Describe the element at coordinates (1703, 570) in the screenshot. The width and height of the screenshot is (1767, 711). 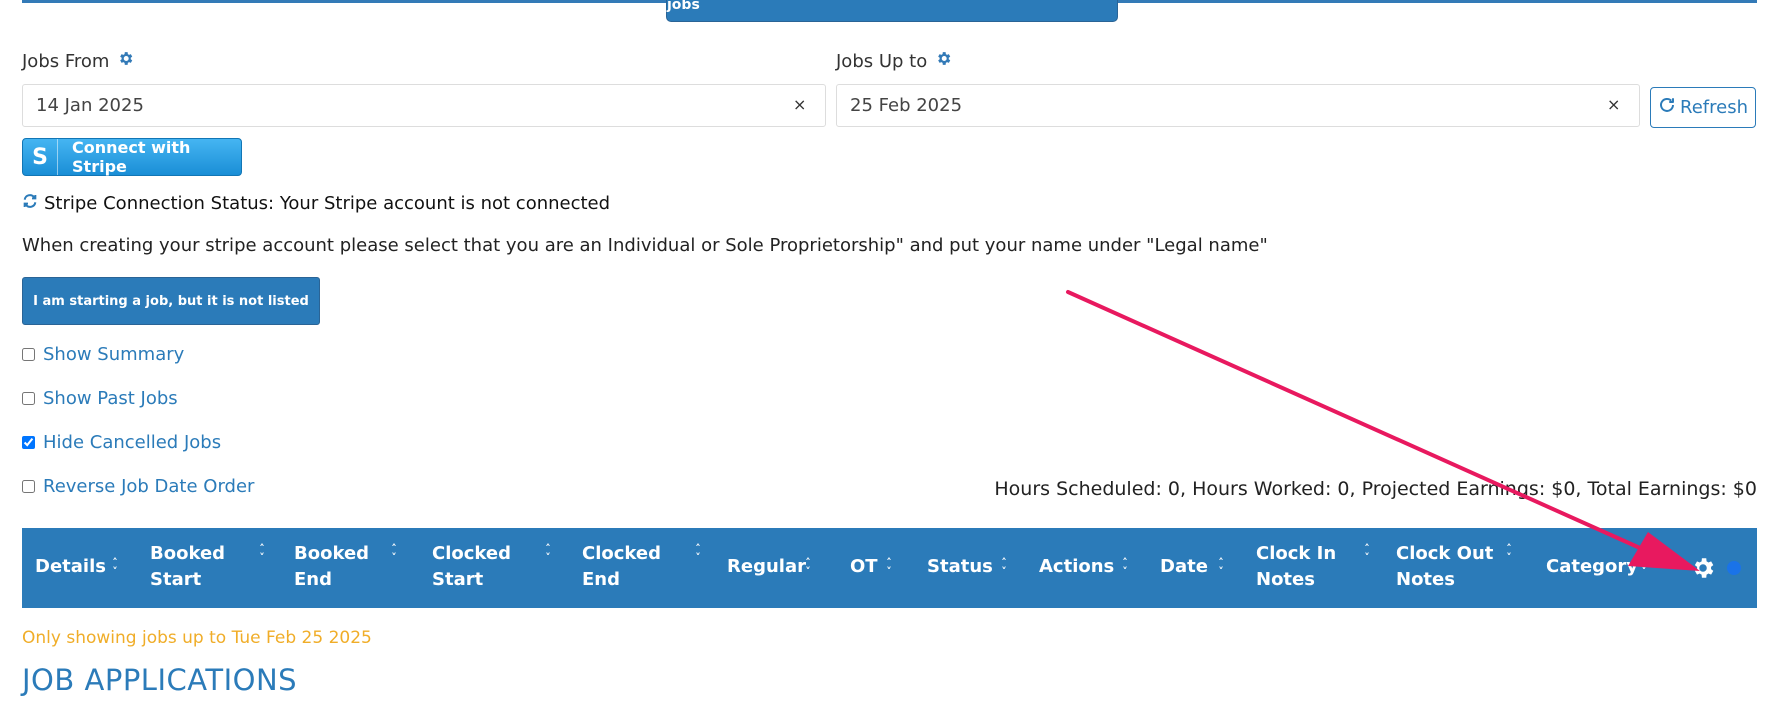
I see `table-settings-gear-icon` at that location.